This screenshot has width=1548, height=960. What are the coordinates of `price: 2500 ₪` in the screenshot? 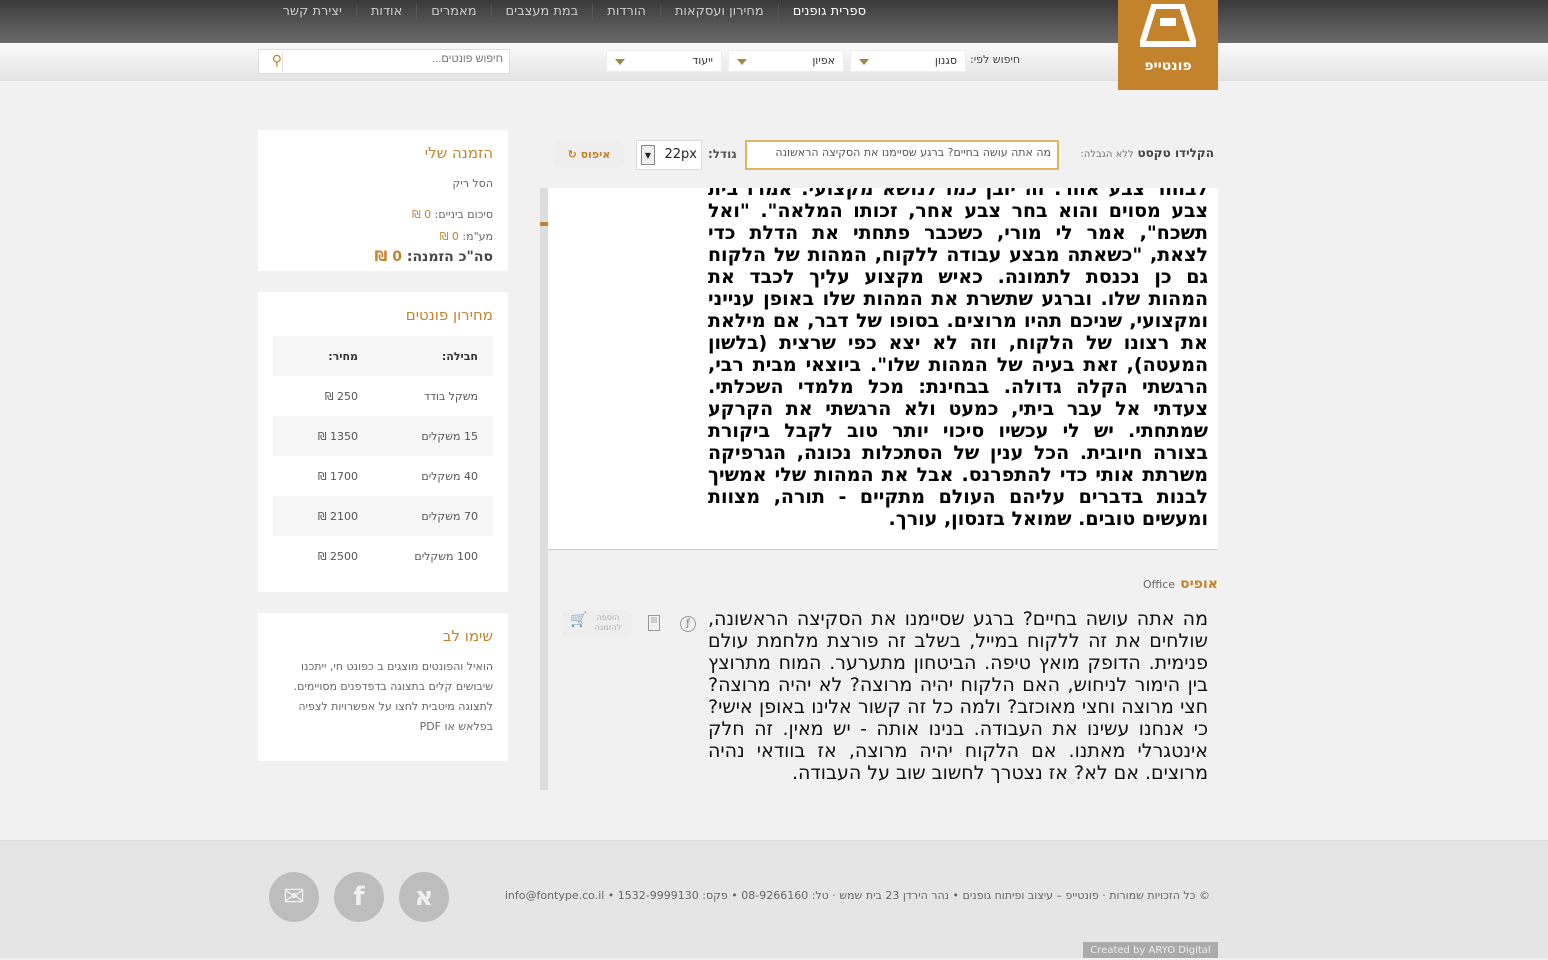 It's located at (337, 556).